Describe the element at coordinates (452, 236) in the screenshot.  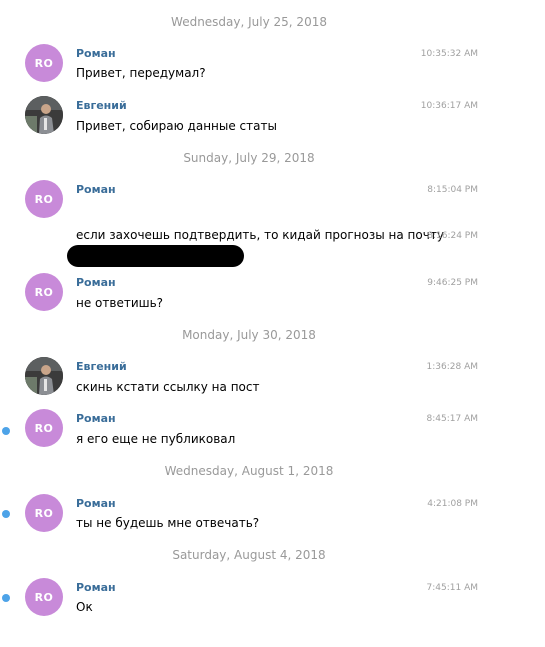
I see `message-time: 8:16:24 PM` at that location.